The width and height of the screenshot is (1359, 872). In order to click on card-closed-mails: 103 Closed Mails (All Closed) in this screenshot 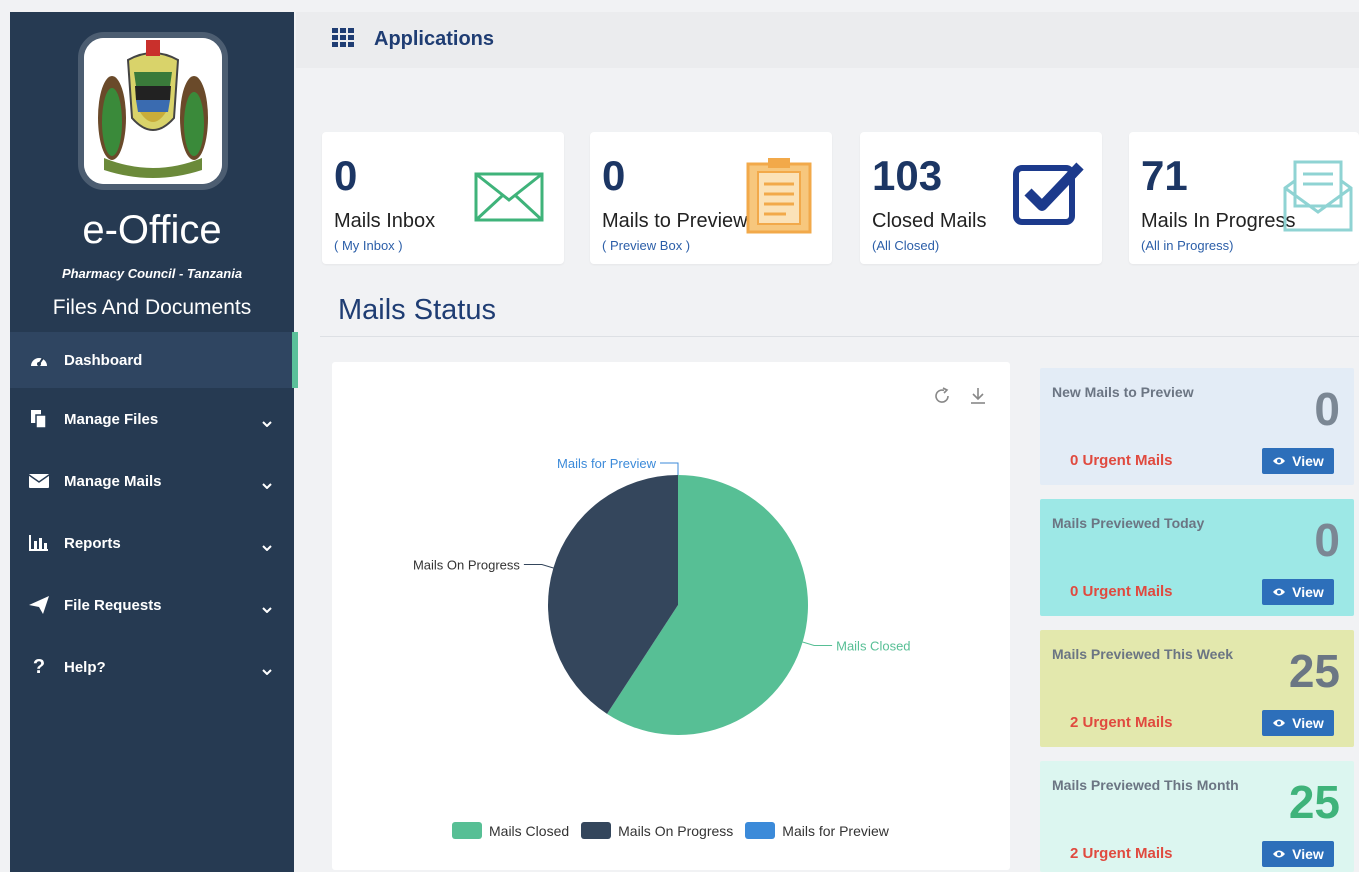, I will do `click(981, 198)`.